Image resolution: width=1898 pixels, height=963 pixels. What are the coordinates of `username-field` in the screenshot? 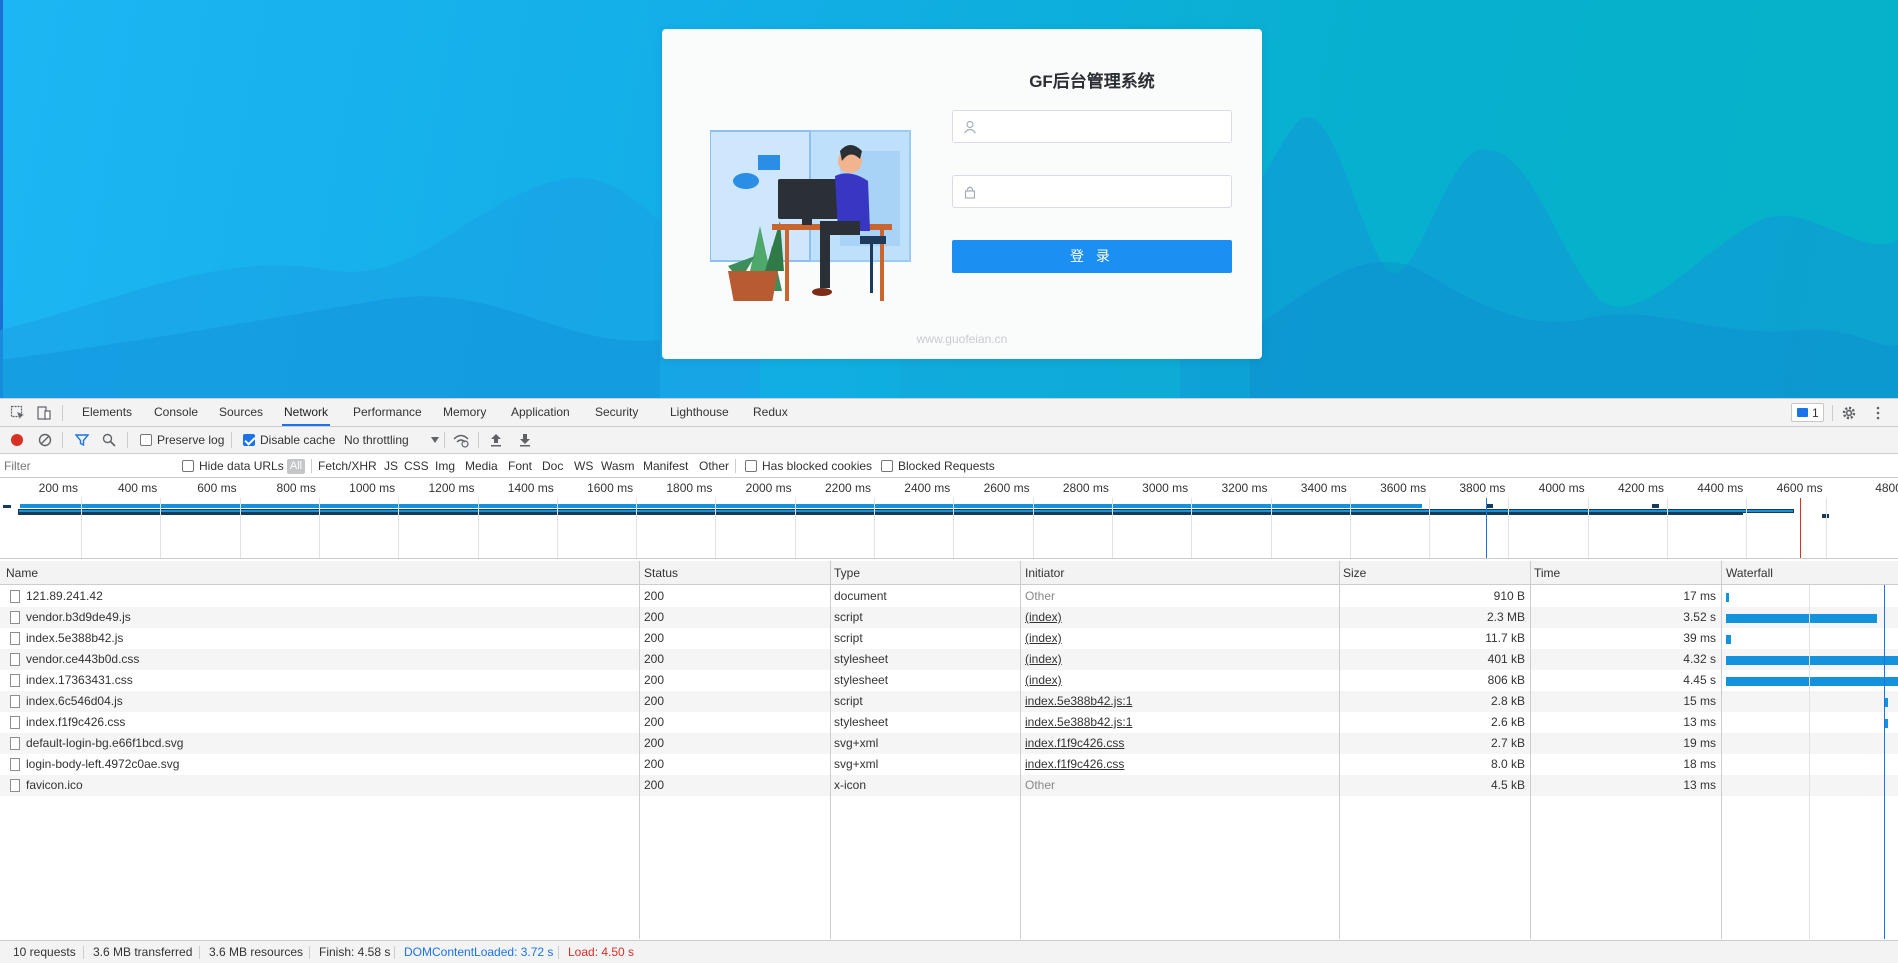 It's located at (1092, 126).